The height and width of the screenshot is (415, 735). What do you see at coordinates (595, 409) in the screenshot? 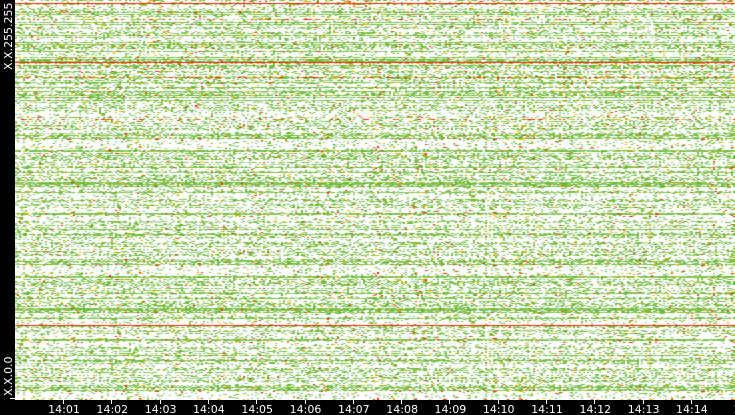
I see `x-tick-label: 14:12` at bounding box center [595, 409].